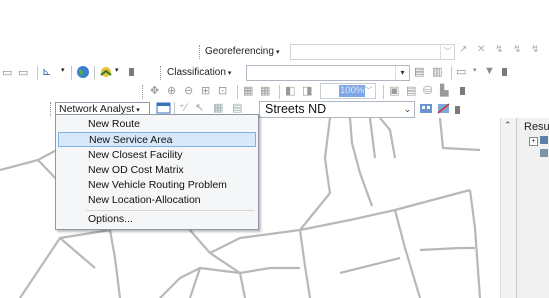 This screenshot has width=549, height=298. I want to click on classification-dropdown: Classification ▾, so click(199, 73).